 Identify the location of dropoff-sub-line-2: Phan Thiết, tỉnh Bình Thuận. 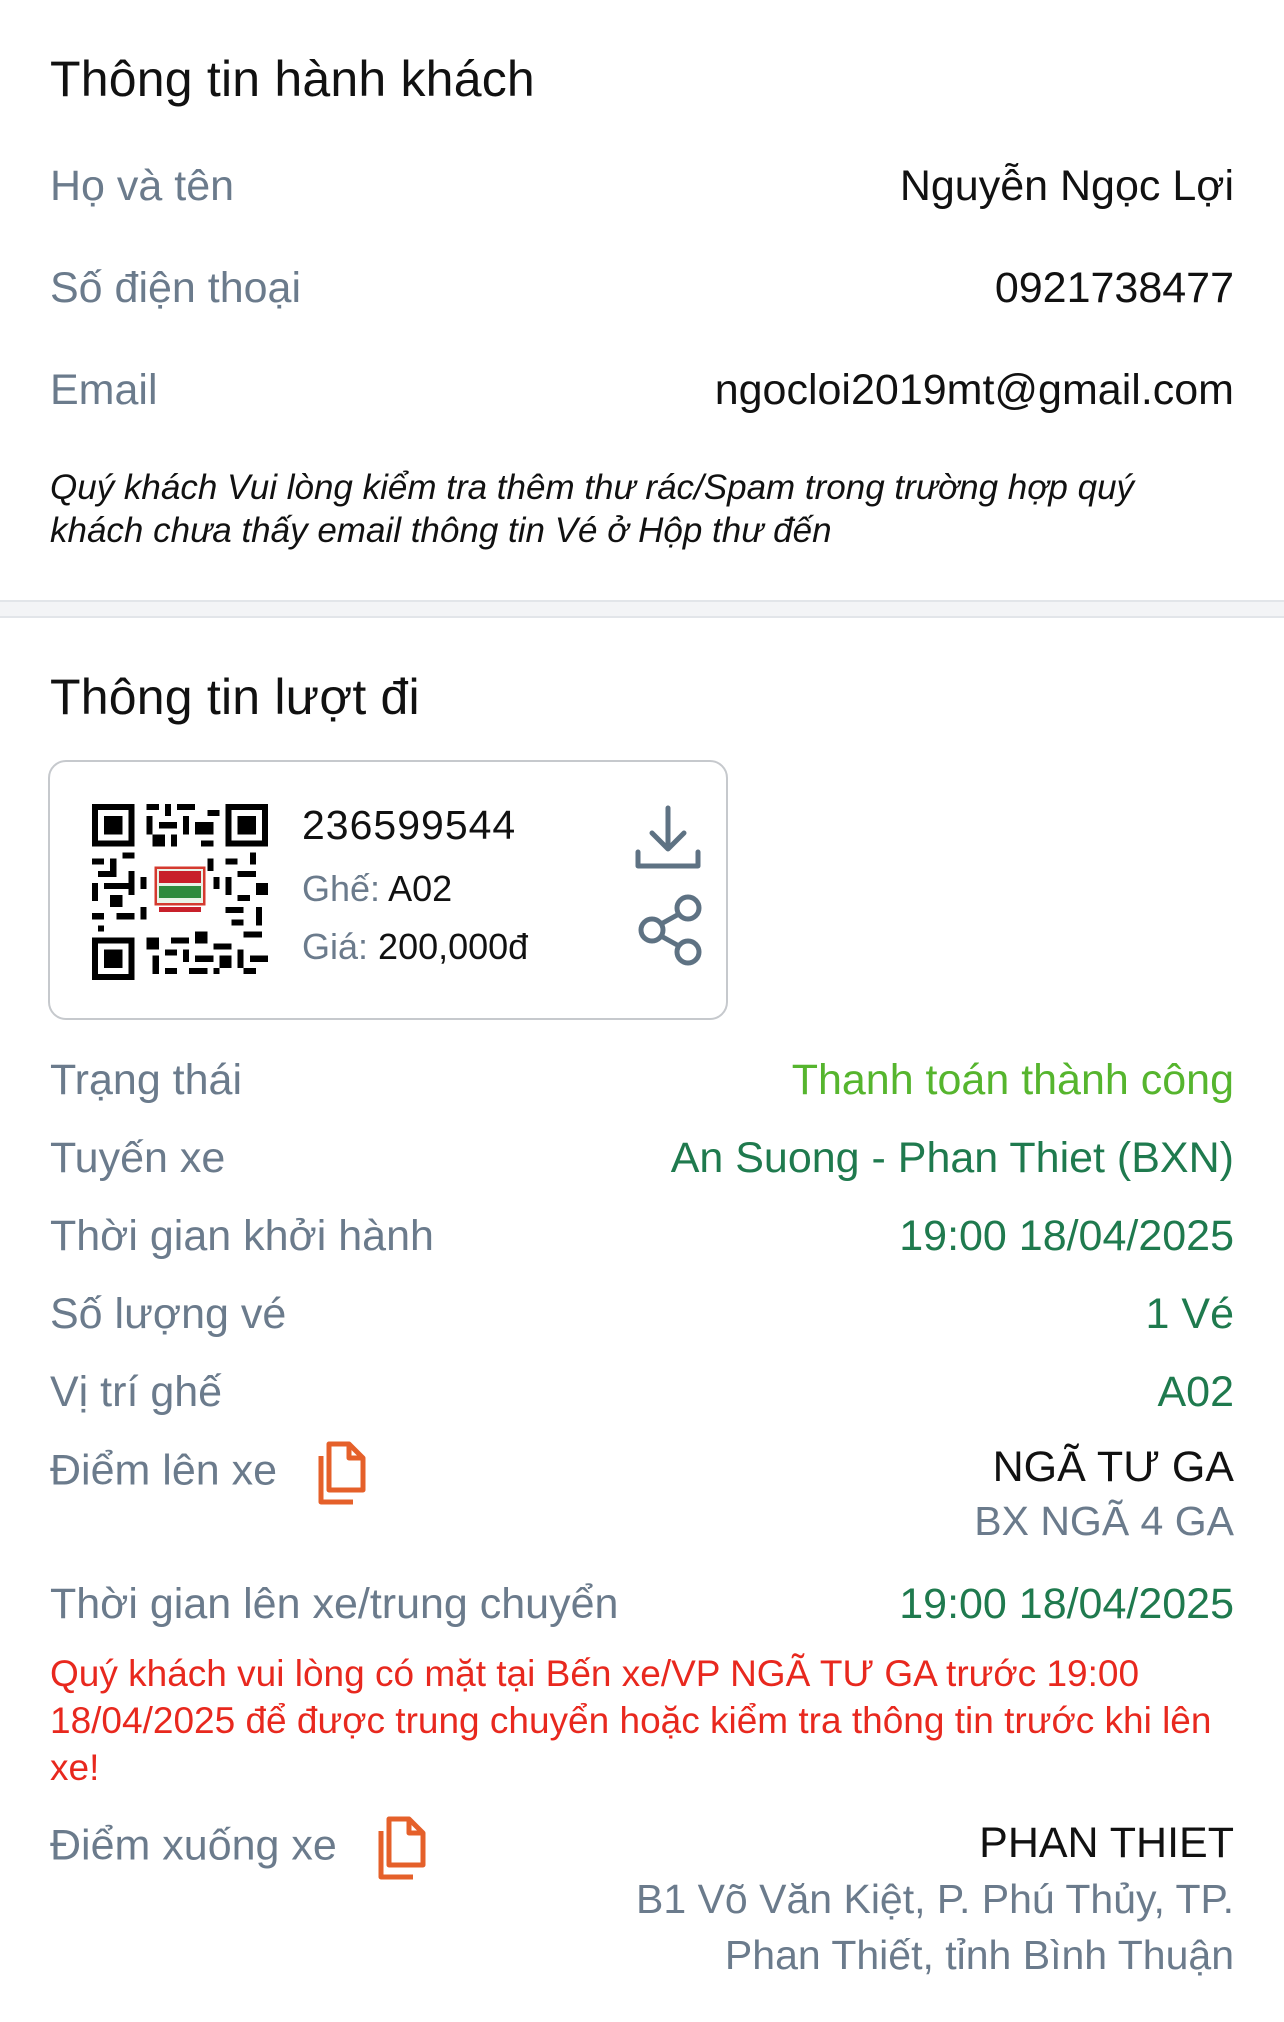
(979, 1955).